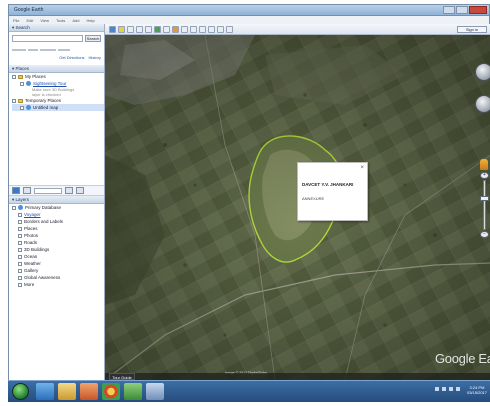 The width and height of the screenshot is (490, 406). Describe the element at coordinates (297, 29) in the screenshot. I see `map-toolbar: Sign in` at that location.